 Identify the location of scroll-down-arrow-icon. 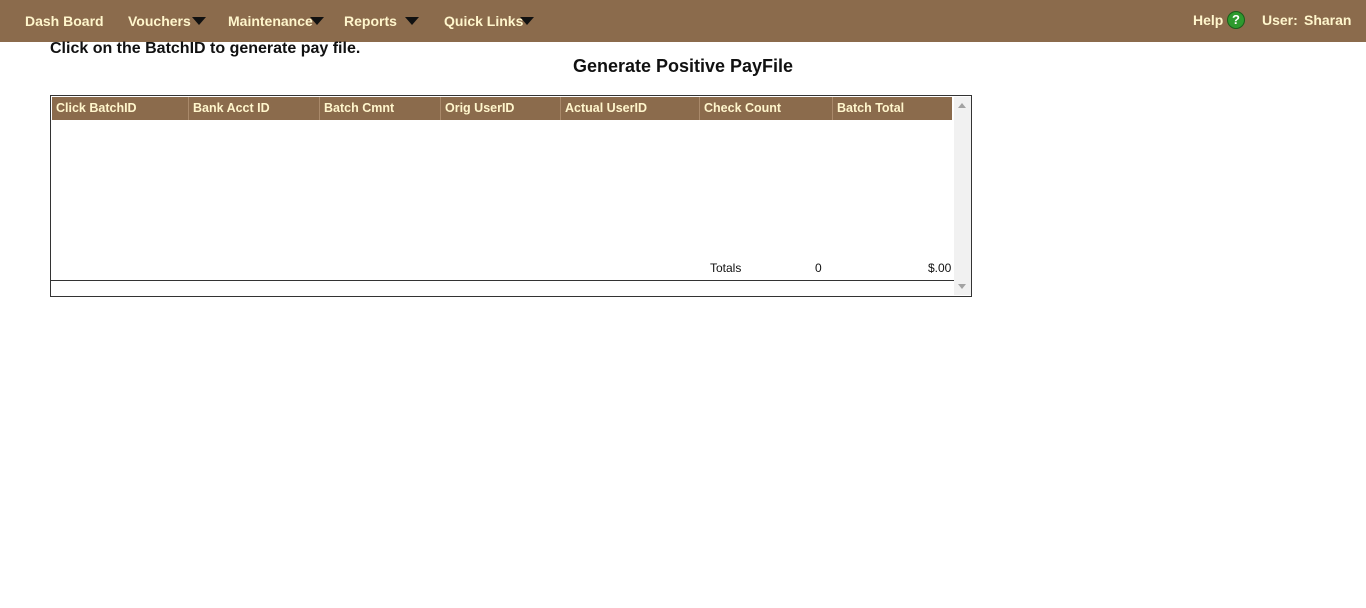
(962, 286).